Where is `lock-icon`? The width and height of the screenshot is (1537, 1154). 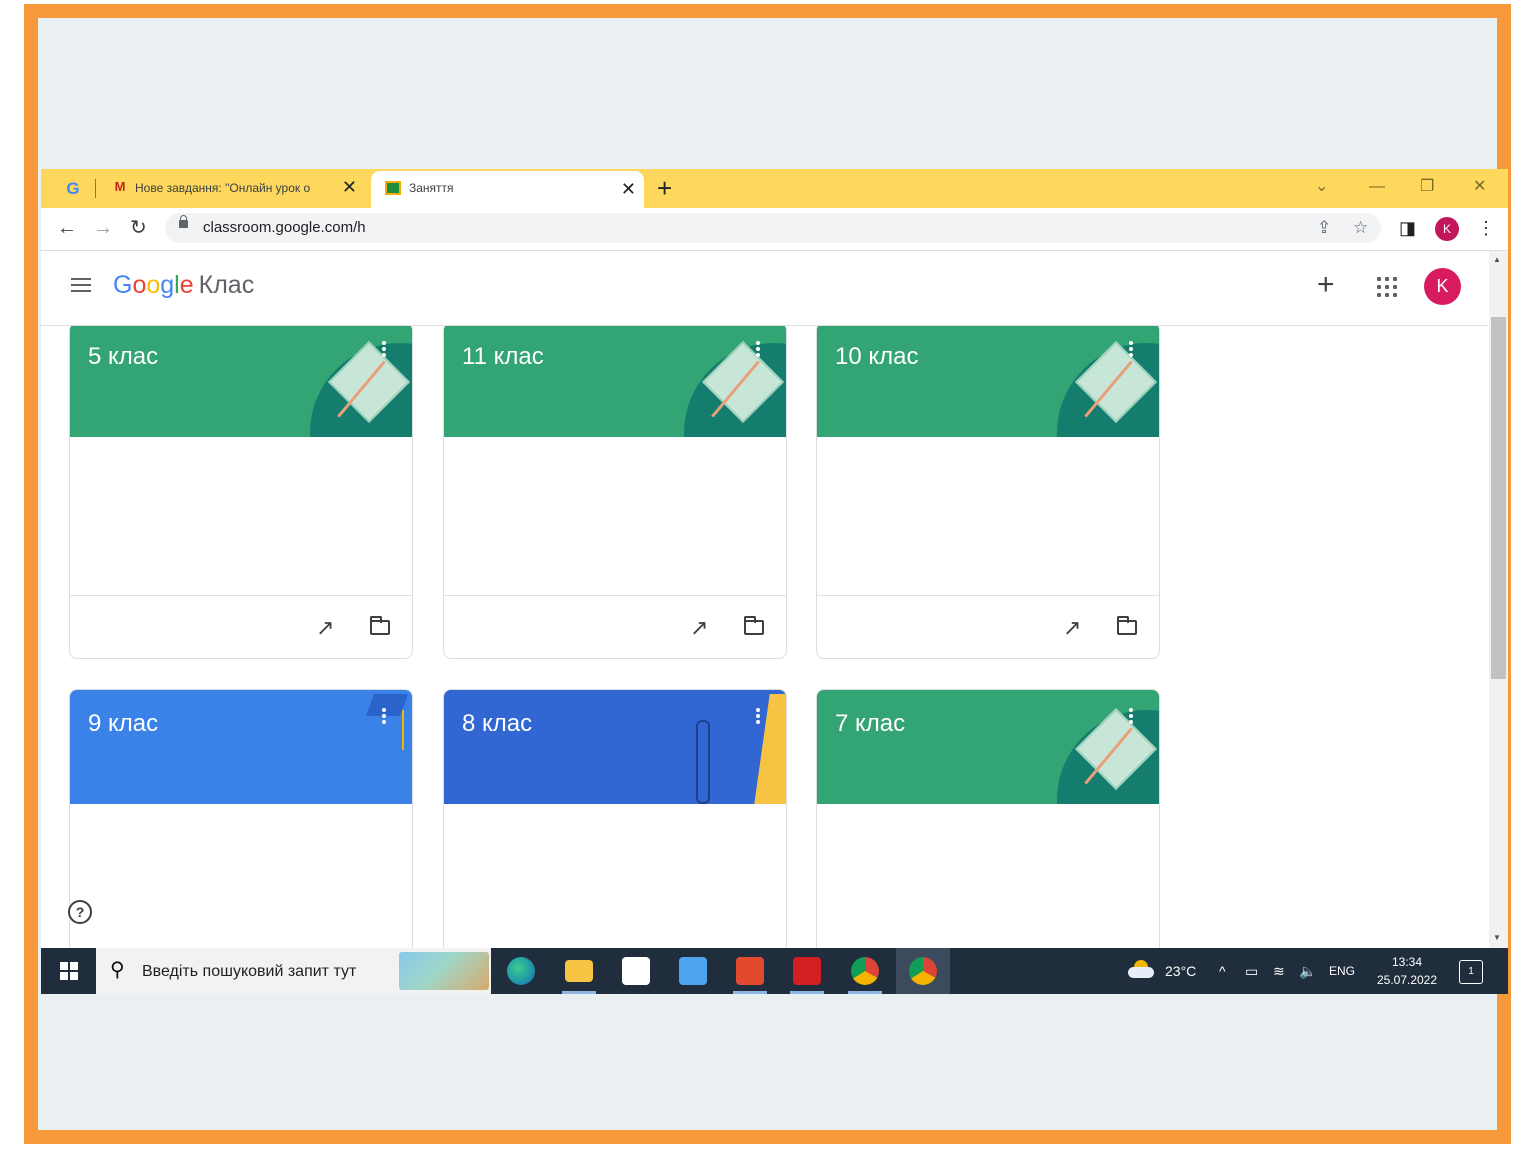 lock-icon is located at coordinates (183, 221).